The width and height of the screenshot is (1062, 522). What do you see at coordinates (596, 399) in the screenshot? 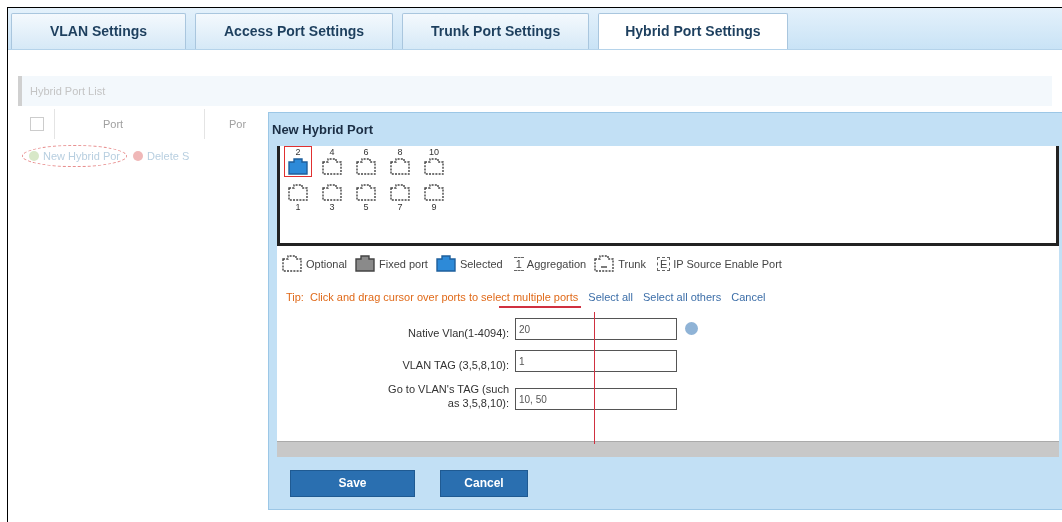
I see `input-field: 10, 50` at bounding box center [596, 399].